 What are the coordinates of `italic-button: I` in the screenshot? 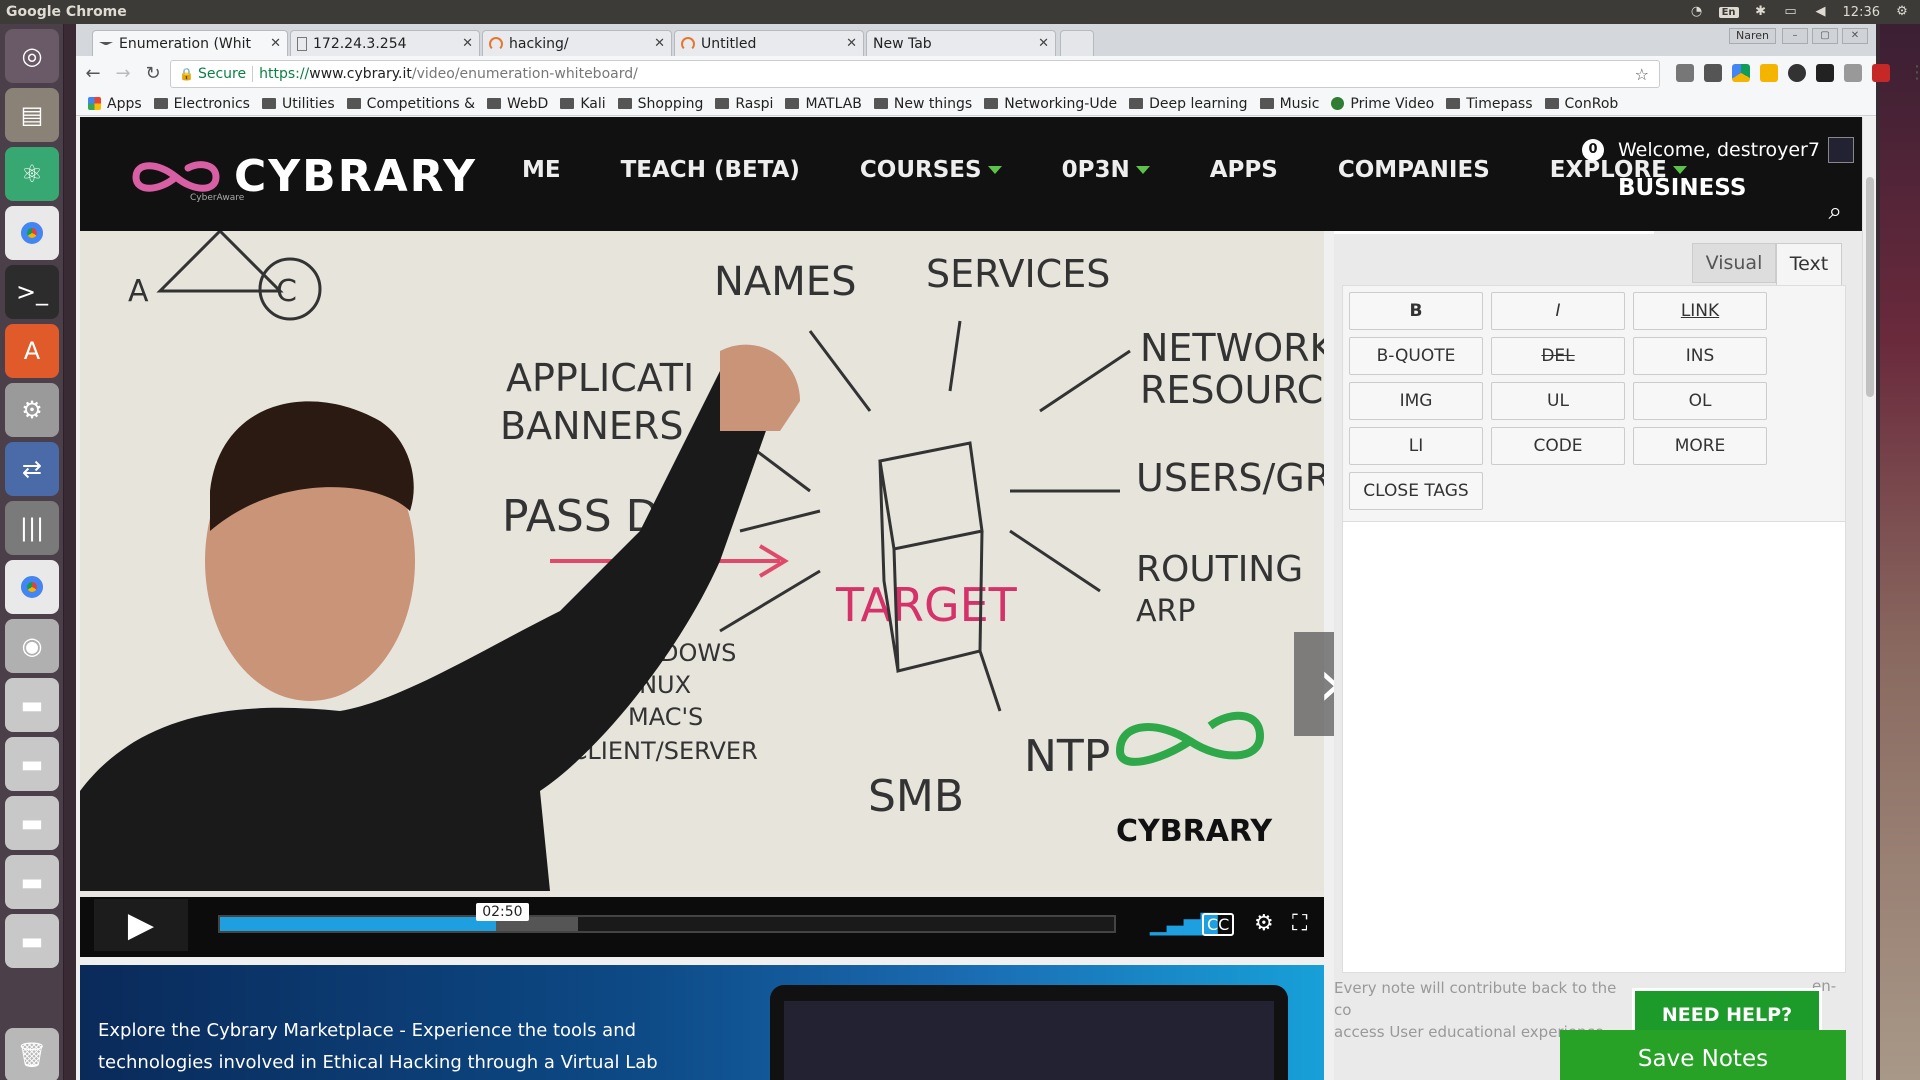 It's located at (1558, 311).